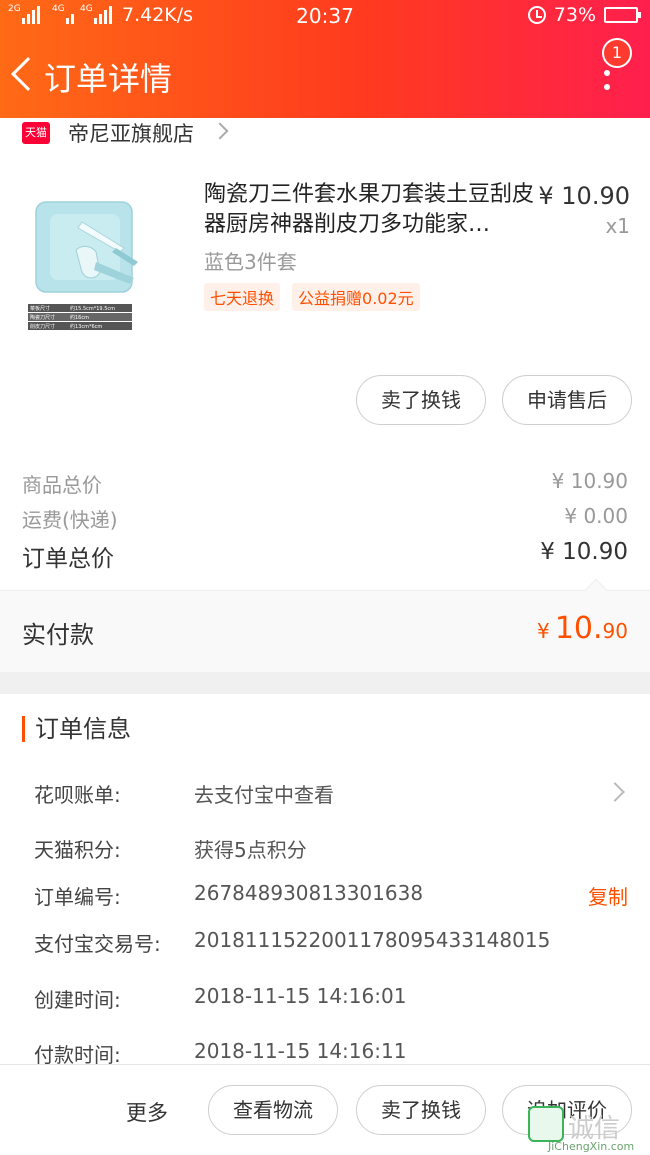 The width and height of the screenshot is (650, 1155). Describe the element at coordinates (567, 400) in the screenshot. I see `after-sale-button: 申请售后` at that location.